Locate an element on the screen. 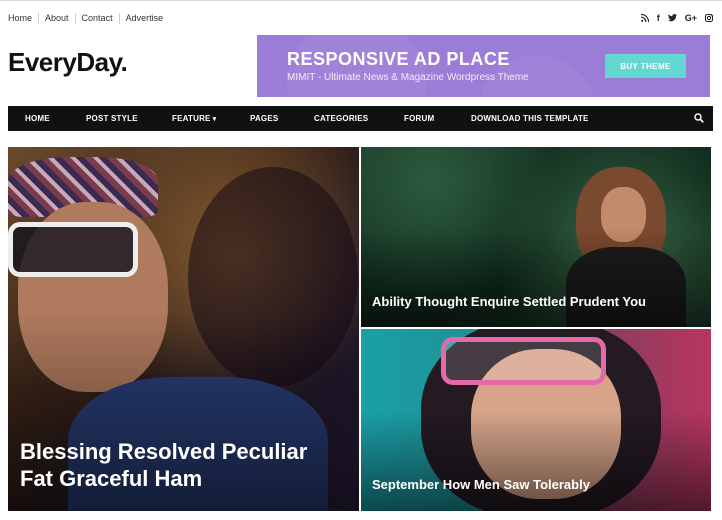 The height and width of the screenshot is (520, 722). rss-icon is located at coordinates (644, 18).